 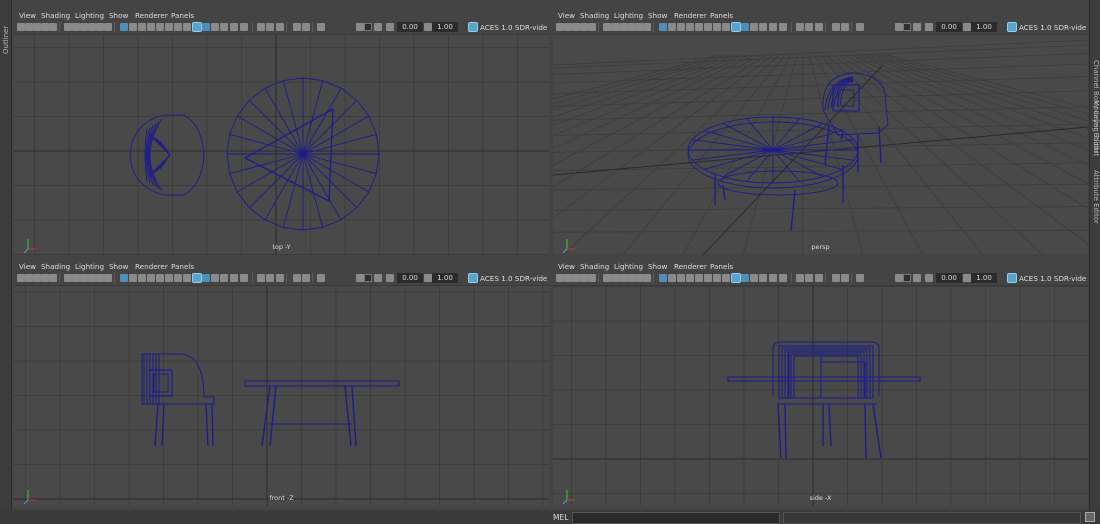 What do you see at coordinates (6, 255) in the screenshot?
I see `outliner-tab: Outliner` at bounding box center [6, 255].